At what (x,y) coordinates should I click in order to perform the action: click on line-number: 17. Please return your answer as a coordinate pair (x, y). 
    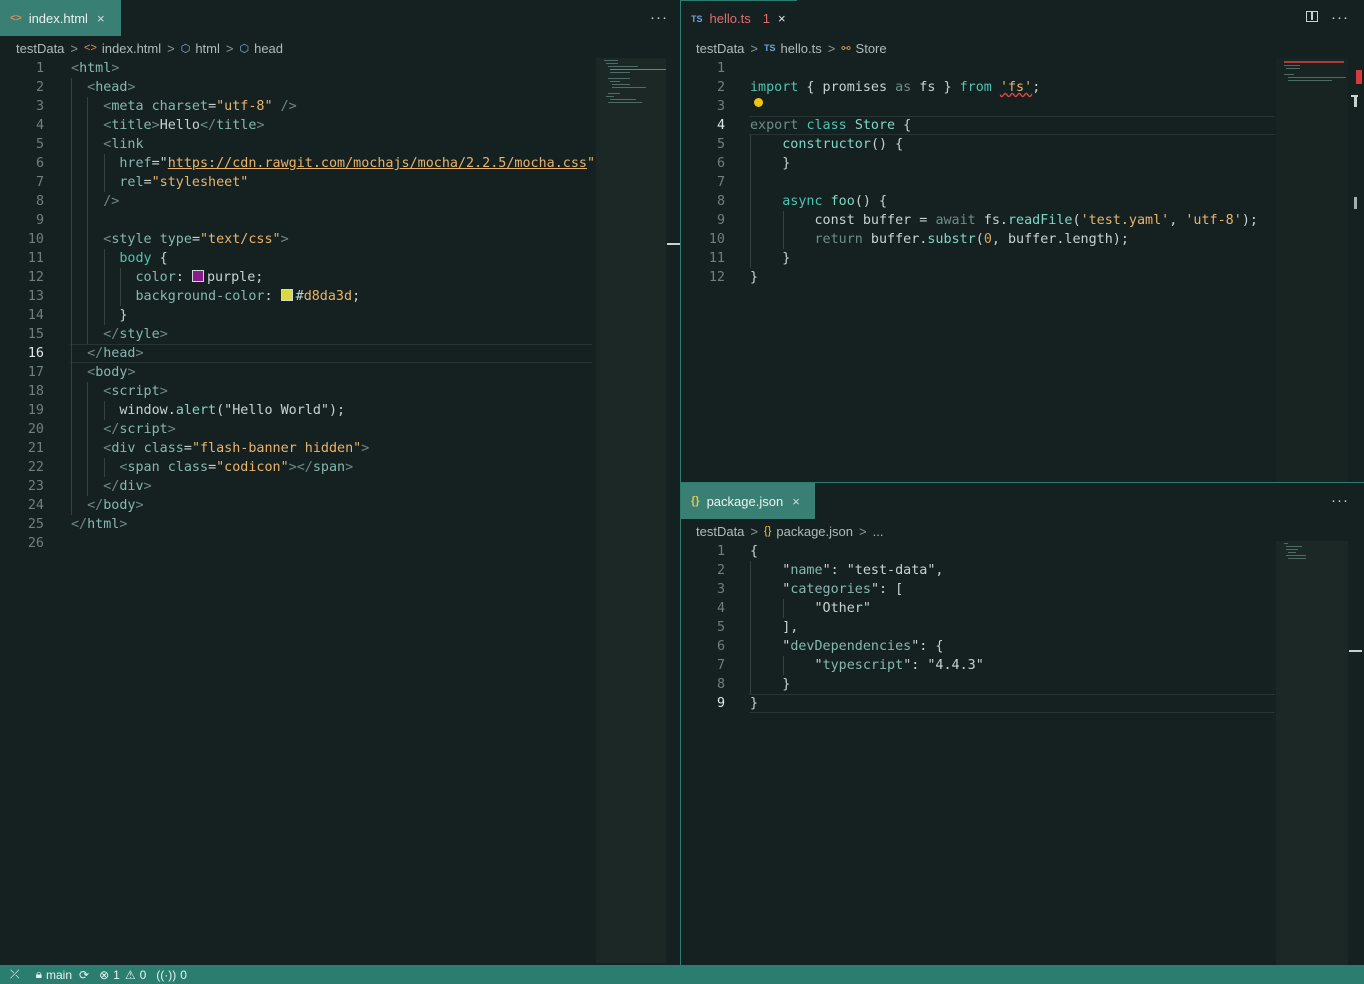
    Looking at the image, I should click on (22, 372).